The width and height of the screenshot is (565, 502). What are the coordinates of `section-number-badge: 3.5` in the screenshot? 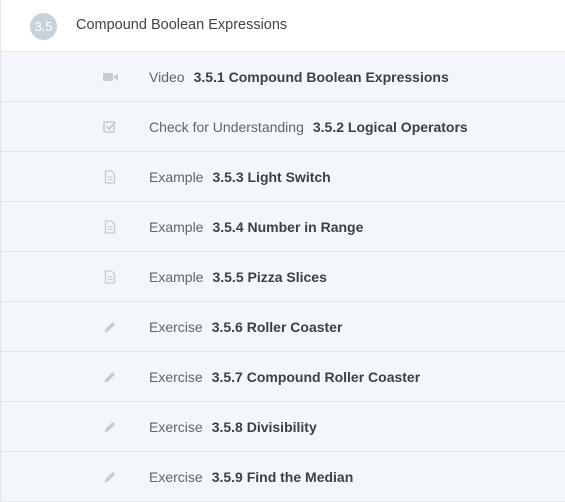 It's located at (43, 26).